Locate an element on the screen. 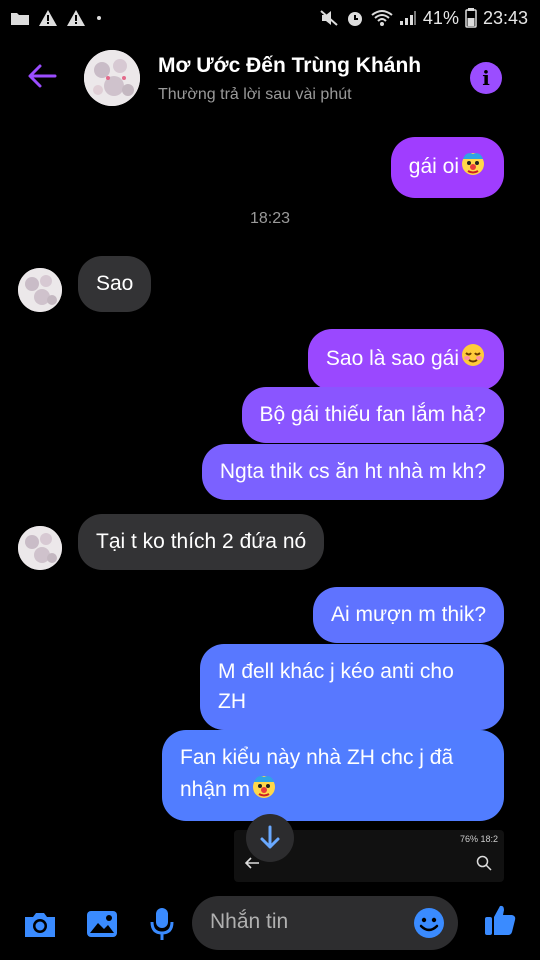  message-outgoing: Fan kiểu này nhà ZH chc j đã nhận m is located at coordinates (333, 775).